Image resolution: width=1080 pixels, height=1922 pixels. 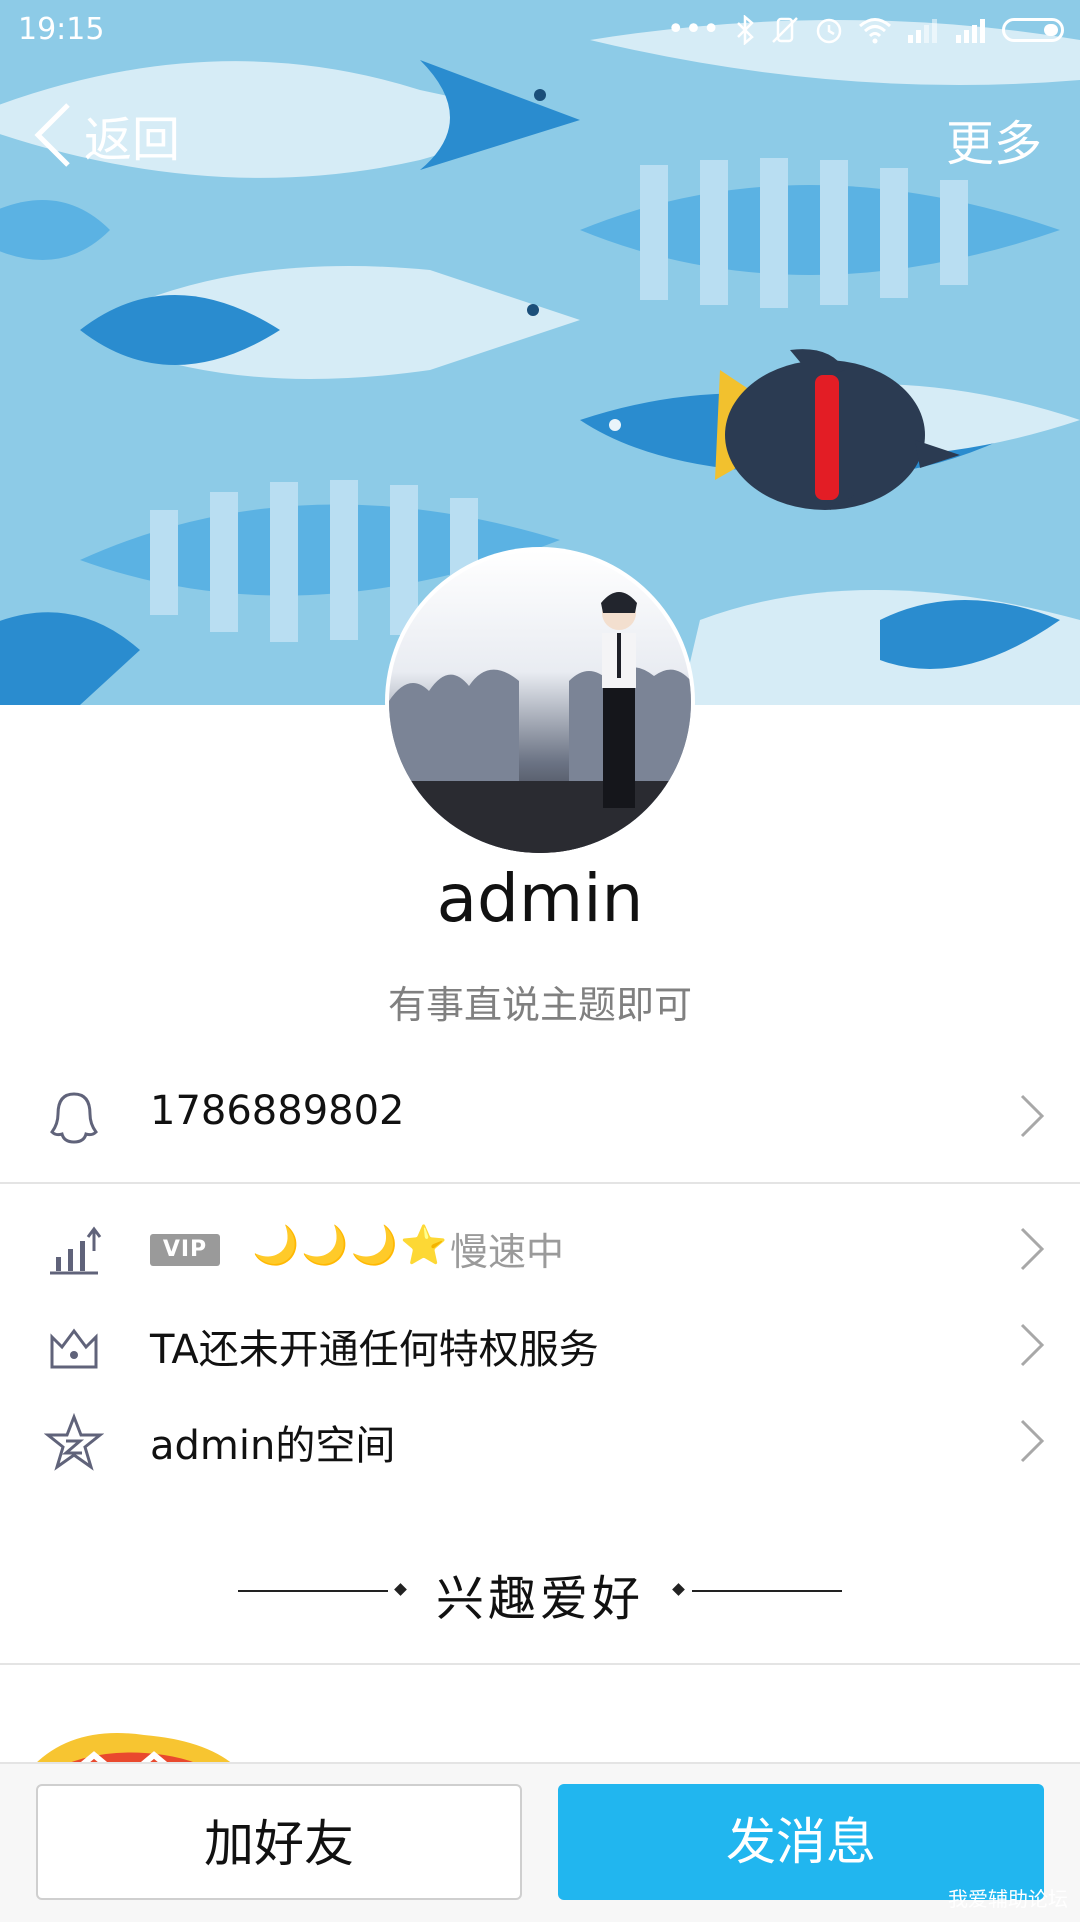 I want to click on profile-signature: 有事直说主题即可, so click(x=539, y=1005).